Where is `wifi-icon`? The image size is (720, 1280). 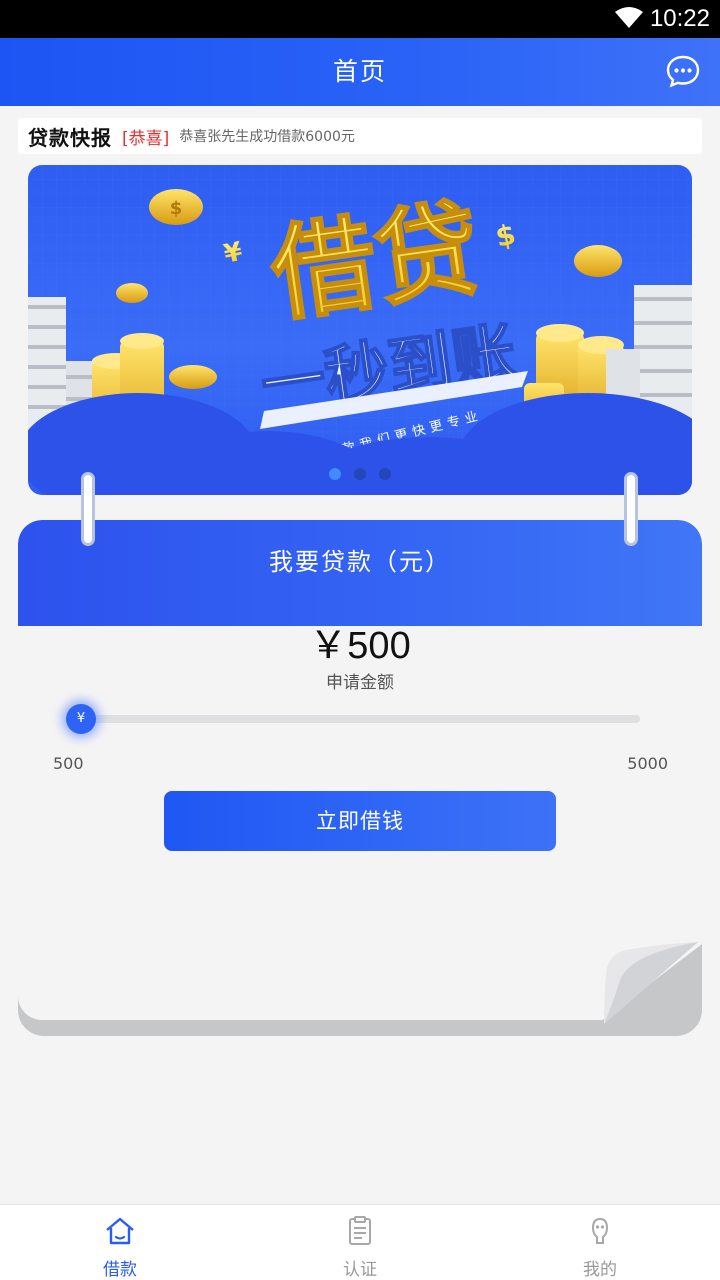
wifi-icon is located at coordinates (629, 17).